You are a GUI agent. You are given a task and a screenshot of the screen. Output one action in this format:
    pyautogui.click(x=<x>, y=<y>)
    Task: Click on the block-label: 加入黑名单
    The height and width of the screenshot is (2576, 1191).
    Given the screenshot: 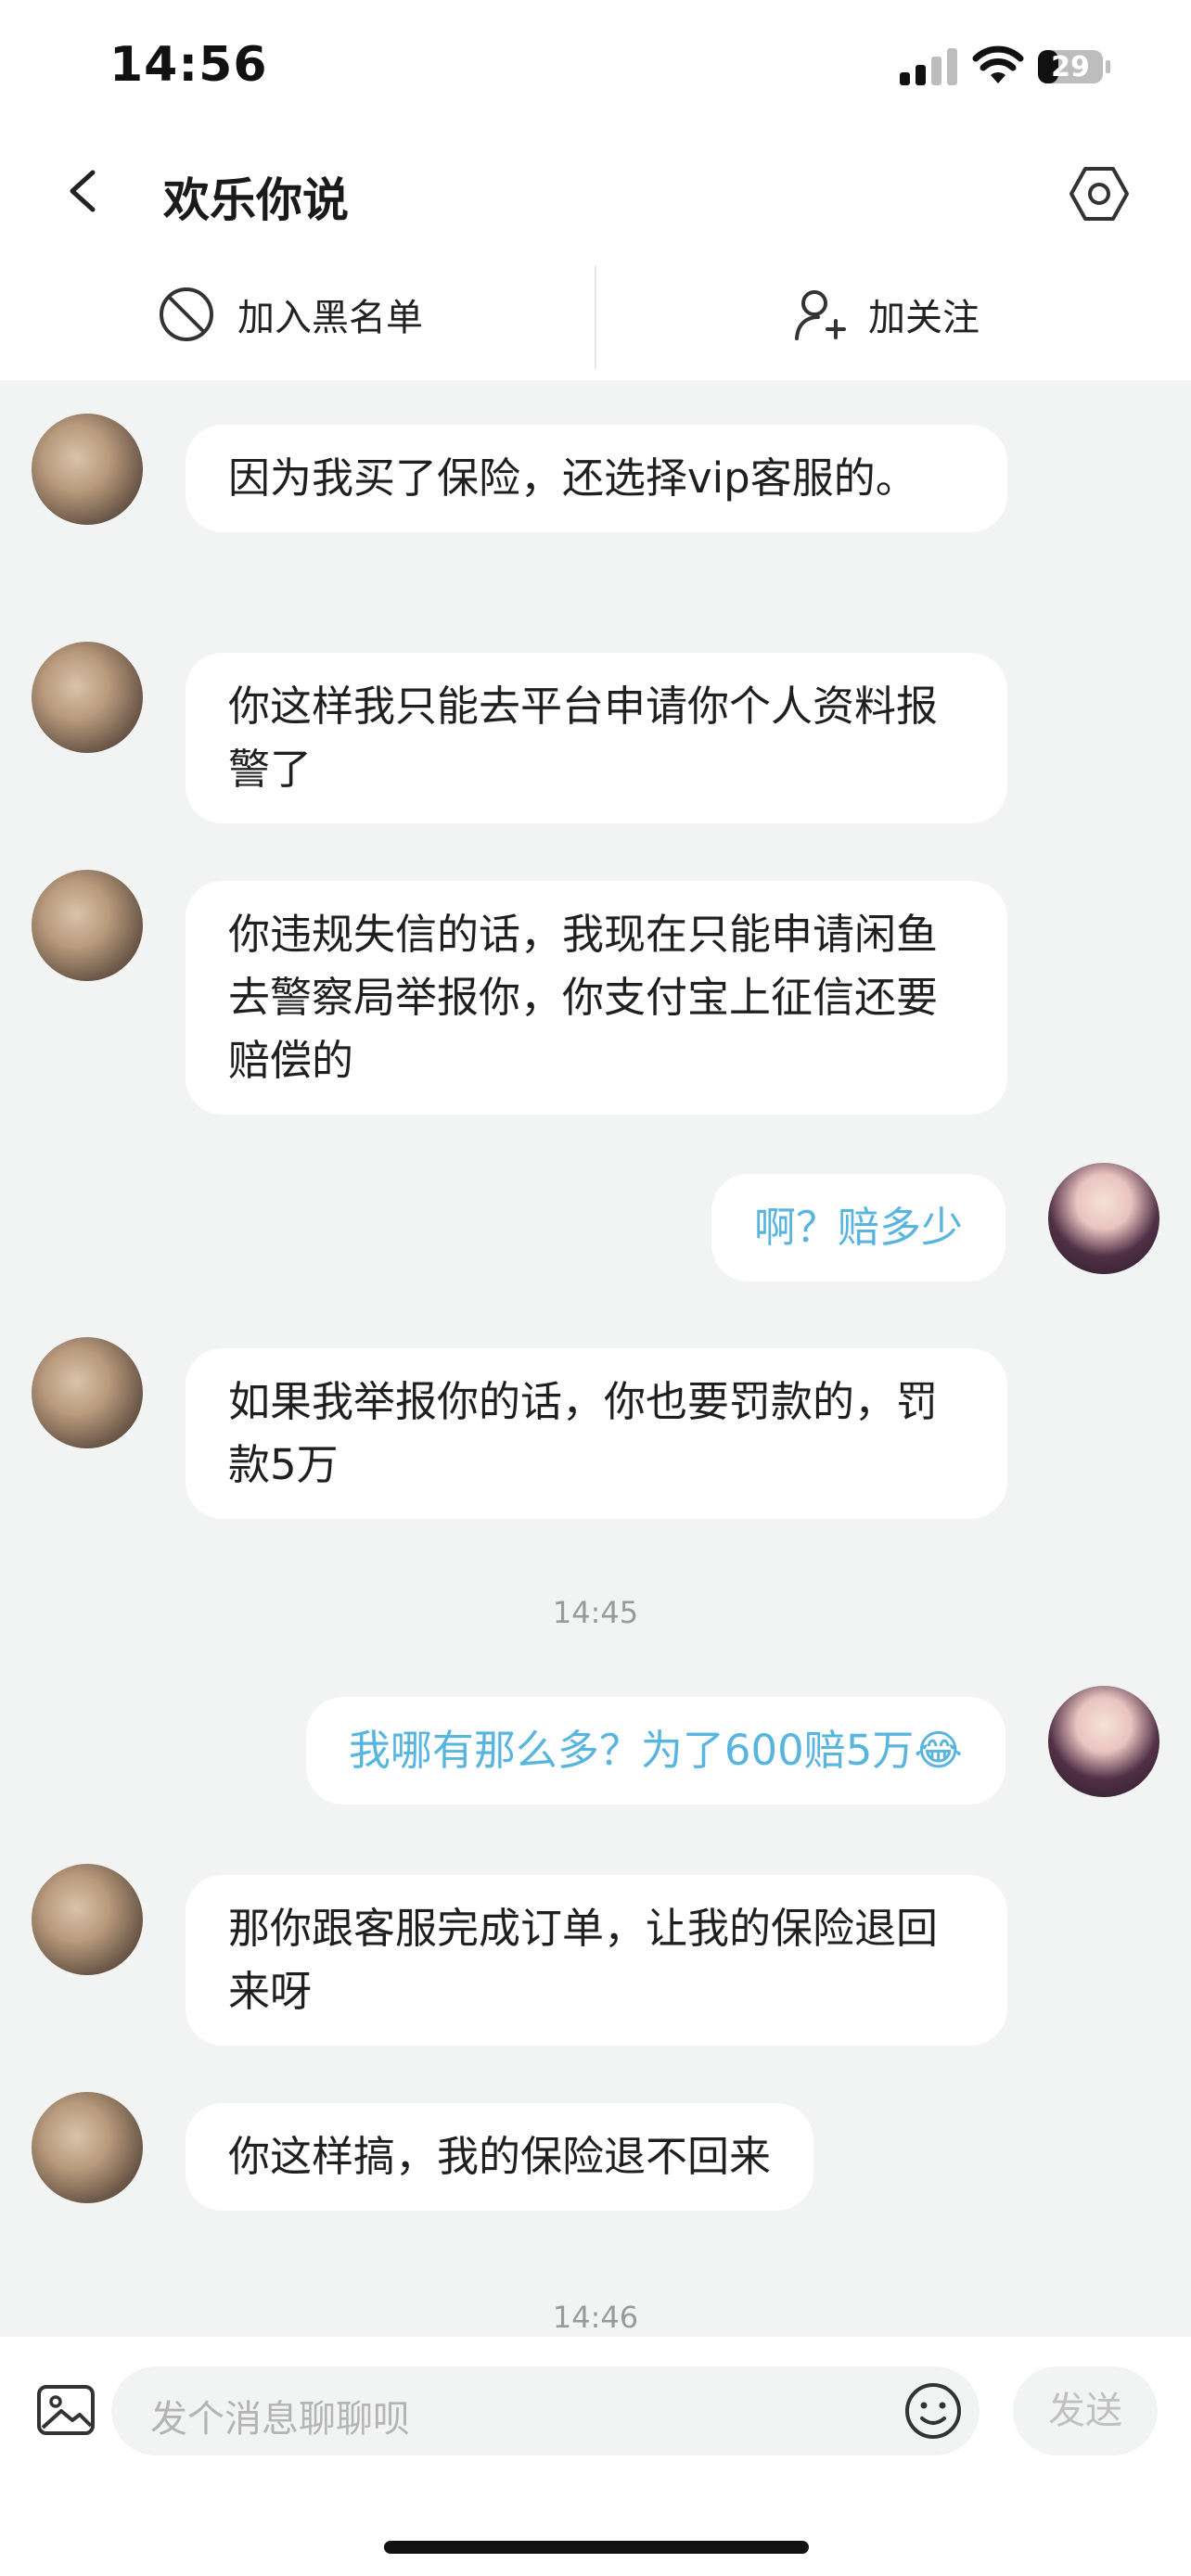 What is the action you would take?
    pyautogui.click(x=330, y=318)
    